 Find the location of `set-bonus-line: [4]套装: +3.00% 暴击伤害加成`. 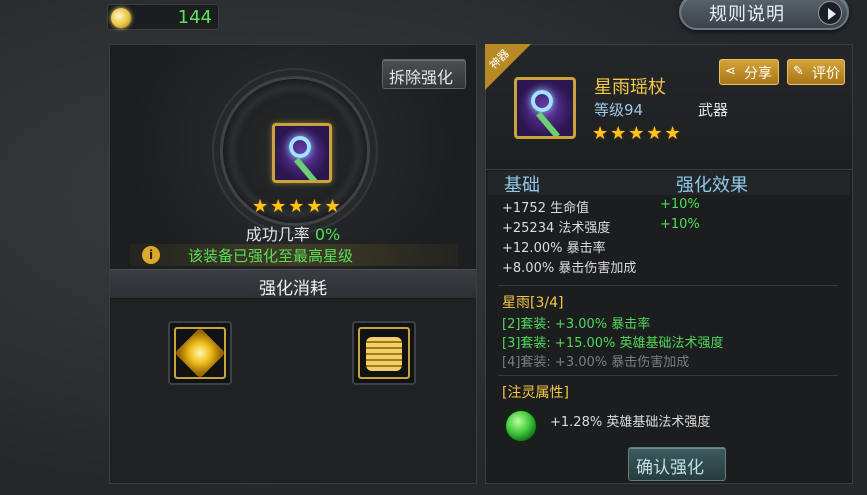

set-bonus-line: [4]套装: +3.00% 暴击伤害加成 is located at coordinates (596, 362).